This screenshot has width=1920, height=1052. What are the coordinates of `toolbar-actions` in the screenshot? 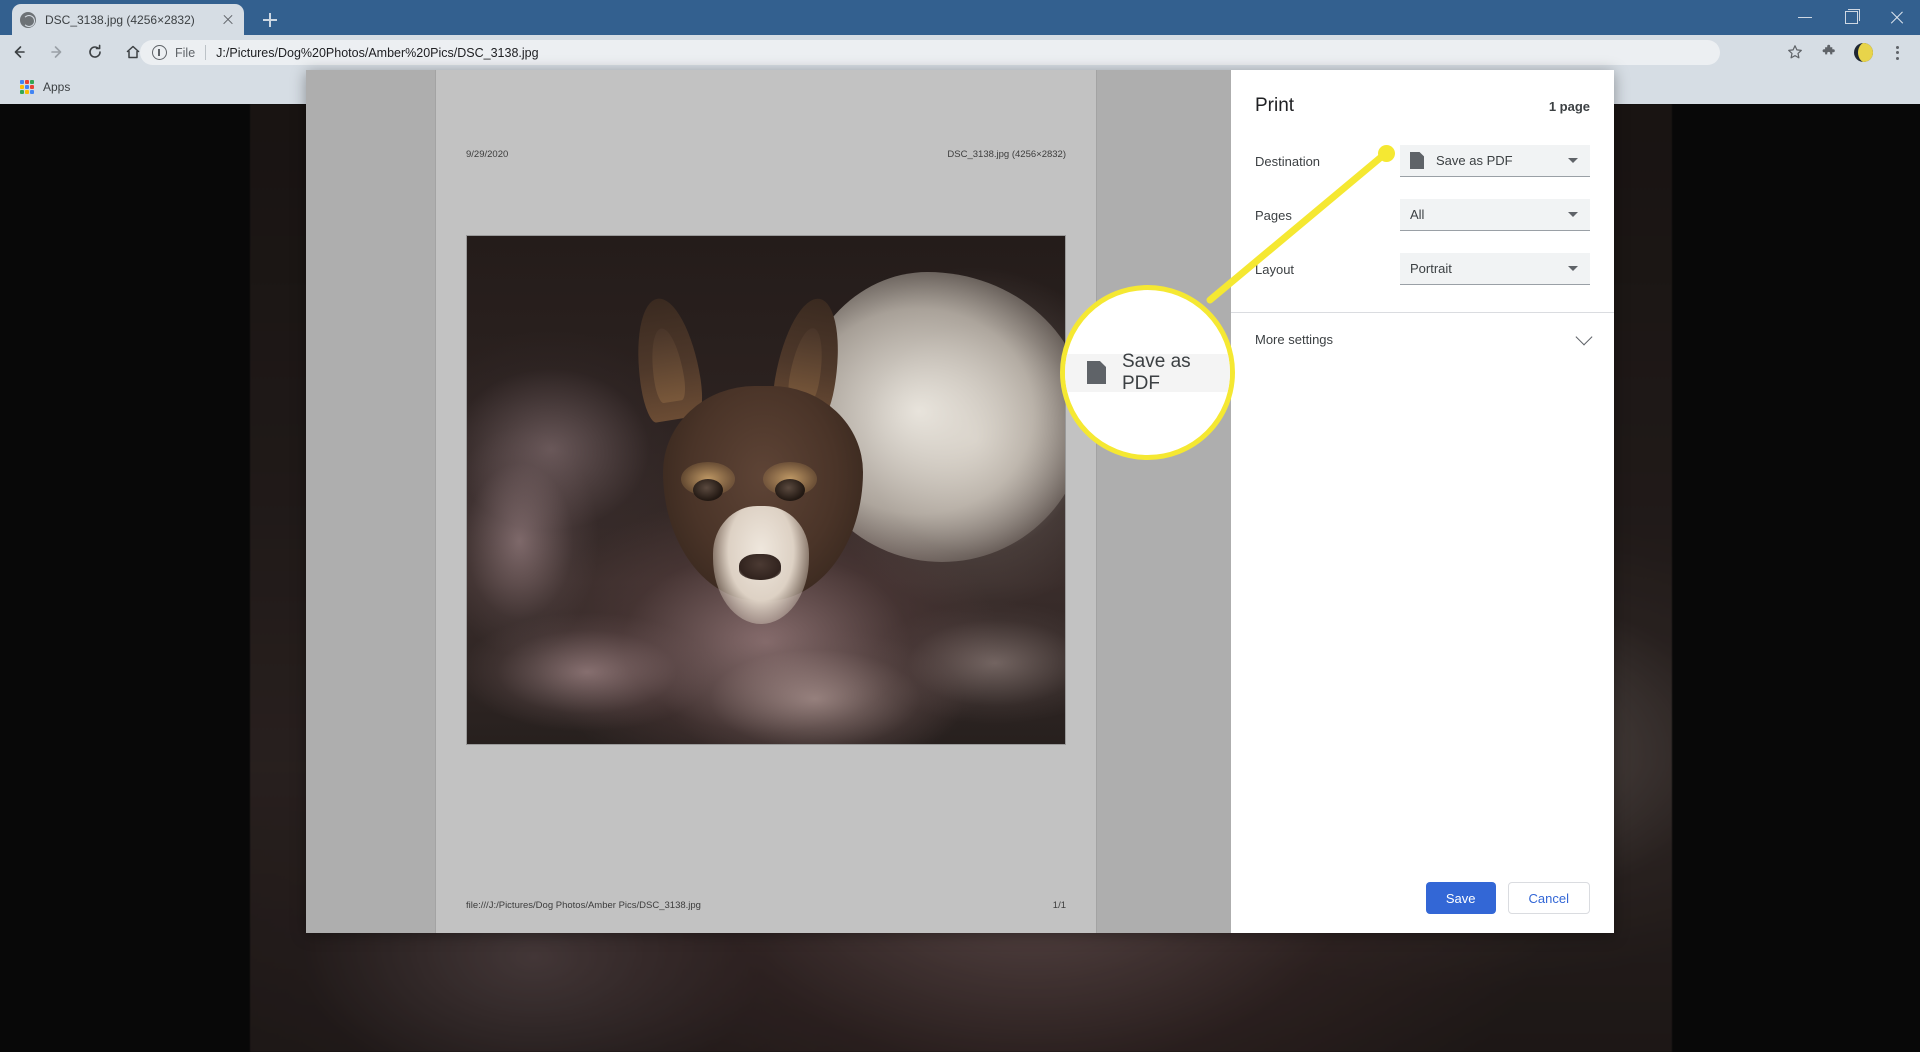 It's located at (1846, 52).